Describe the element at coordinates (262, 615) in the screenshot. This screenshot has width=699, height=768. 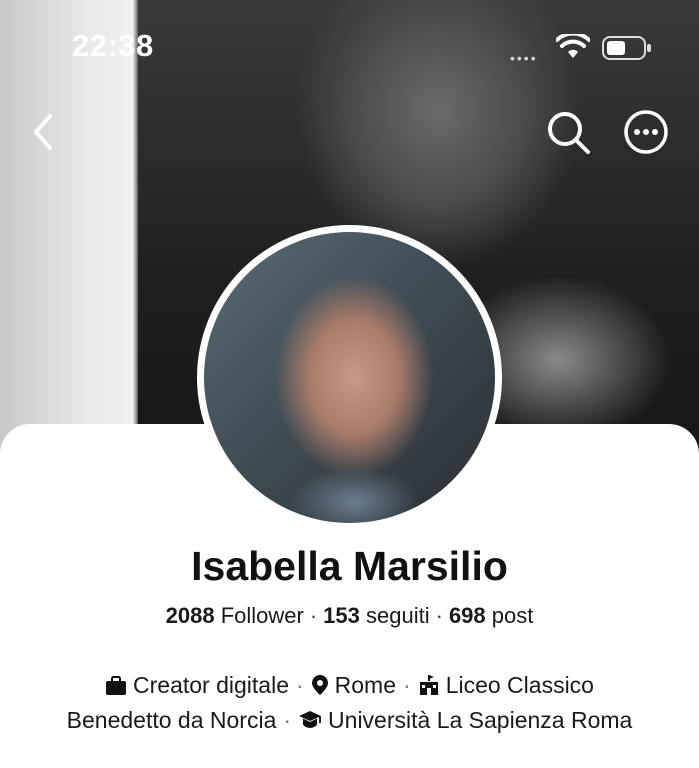
I see `followers-label: Follower` at that location.